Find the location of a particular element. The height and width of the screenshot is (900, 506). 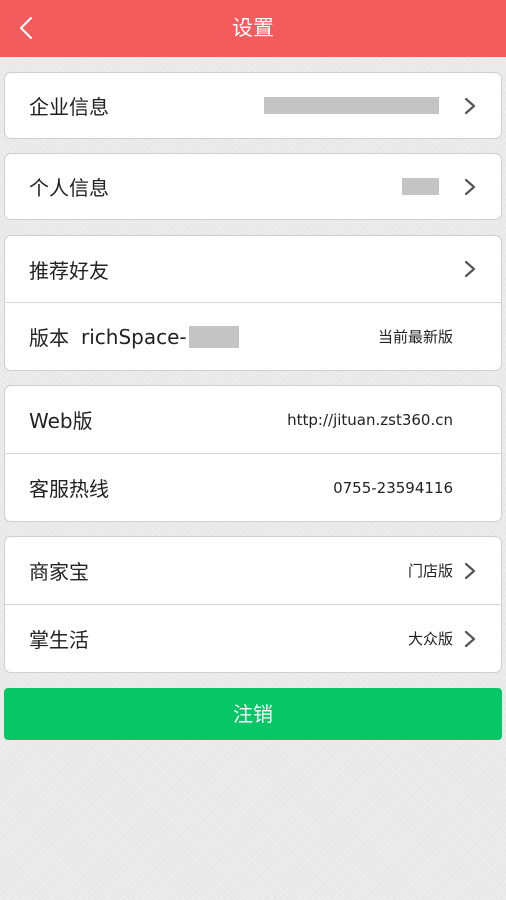

card-company: 企业信息 is located at coordinates (253, 105).